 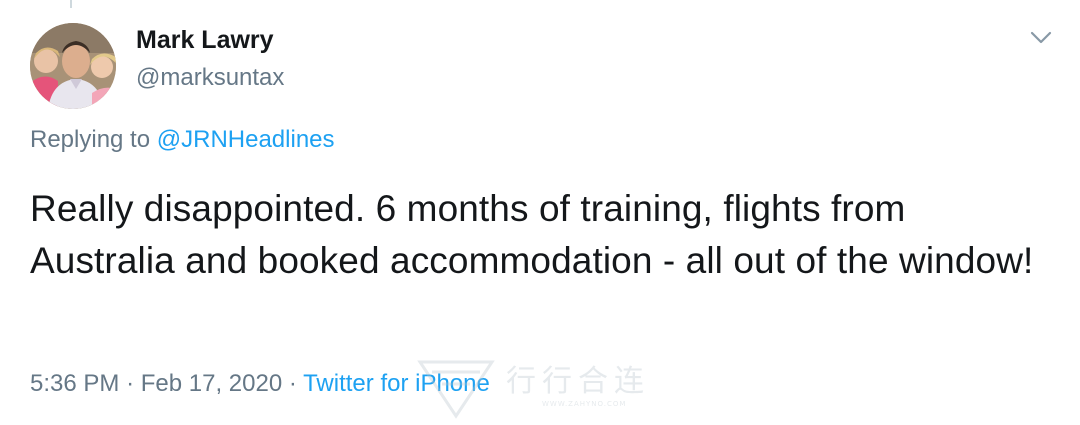 What do you see at coordinates (578, 381) in the screenshot?
I see `watermark-text: 行行合连` at bounding box center [578, 381].